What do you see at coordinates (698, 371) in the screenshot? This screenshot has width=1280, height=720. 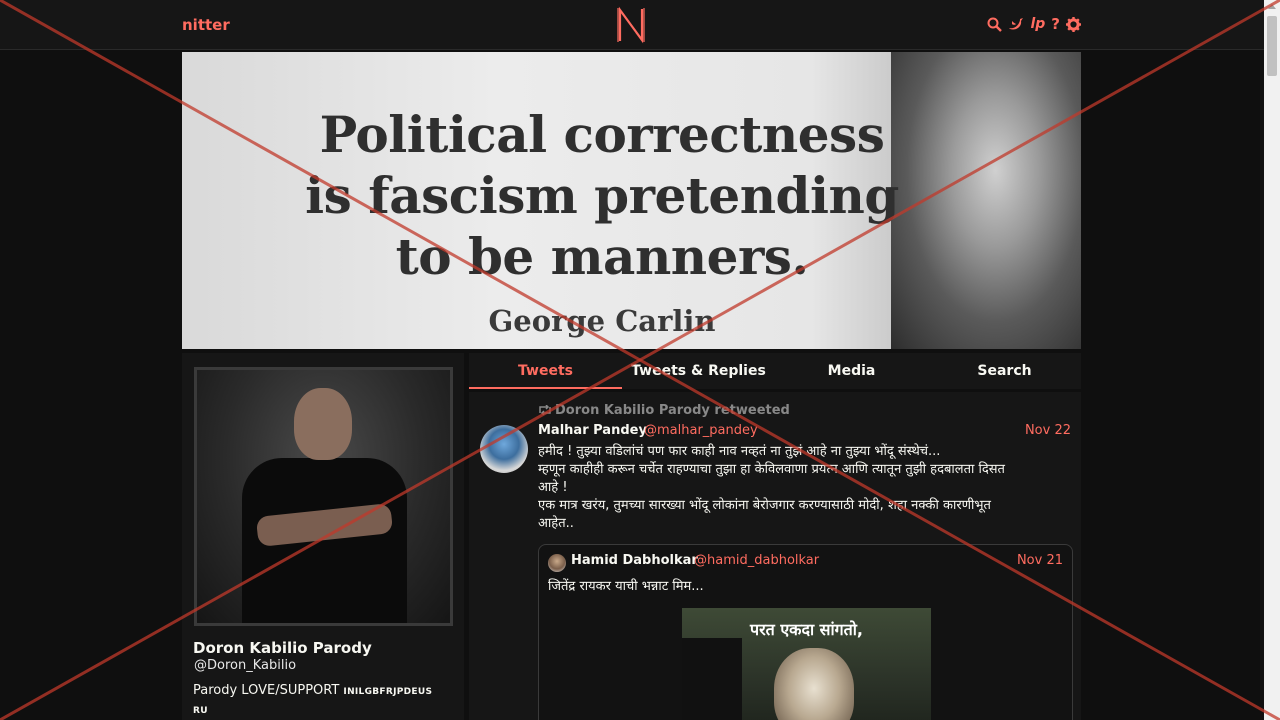 I see `tab-tweets-replies: Tweets & Replies` at bounding box center [698, 371].